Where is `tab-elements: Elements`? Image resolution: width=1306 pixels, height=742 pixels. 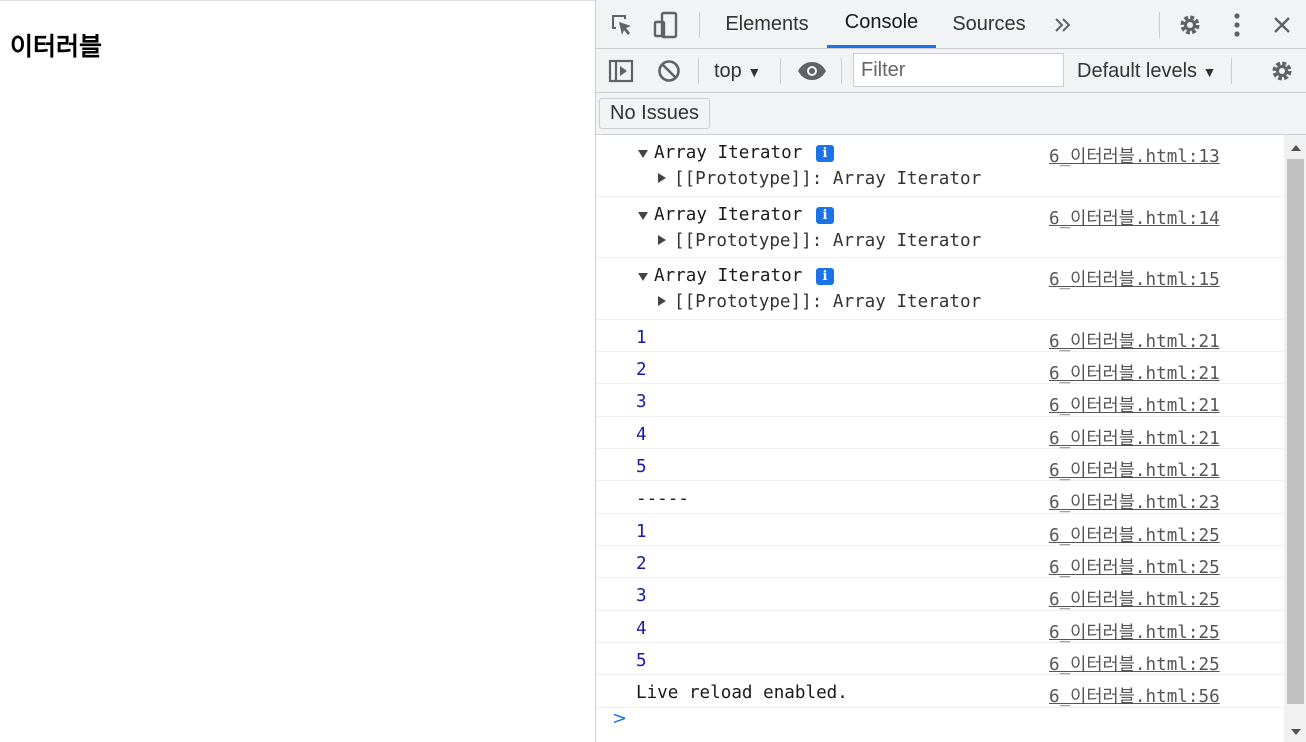
tab-elements: Elements is located at coordinates (767, 24).